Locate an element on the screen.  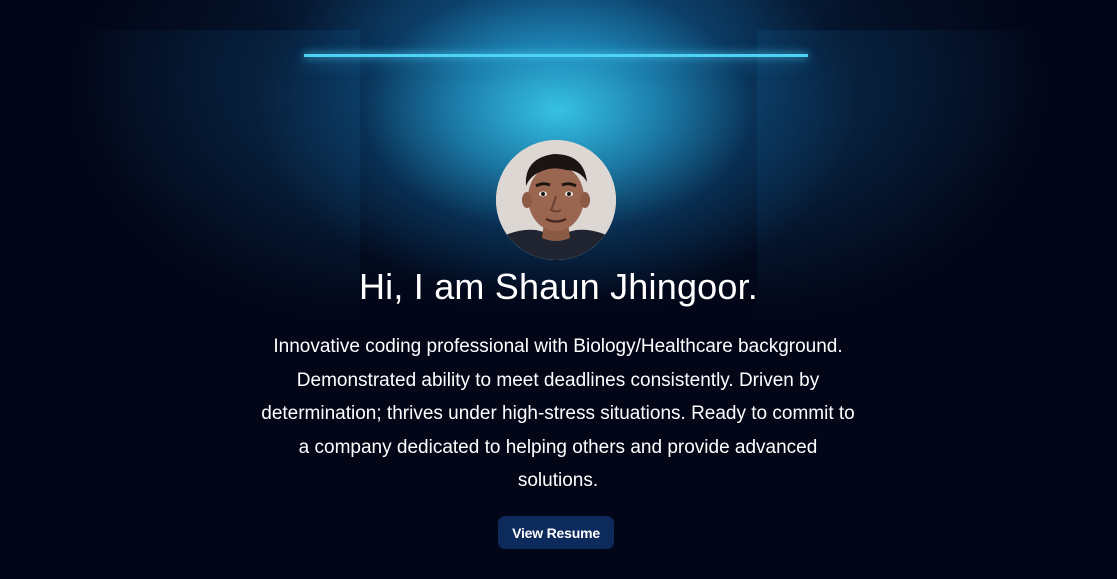
hero-headline: Hi, I am Shaun Jhingoor. is located at coordinates (558, 286).